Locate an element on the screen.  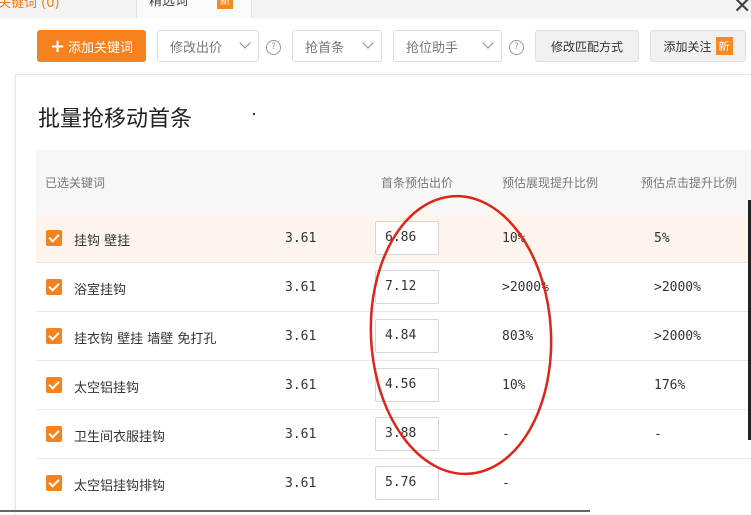
table-row: 太空铝挂钩 3.61 4.56 10% 176% is located at coordinates (393, 385).